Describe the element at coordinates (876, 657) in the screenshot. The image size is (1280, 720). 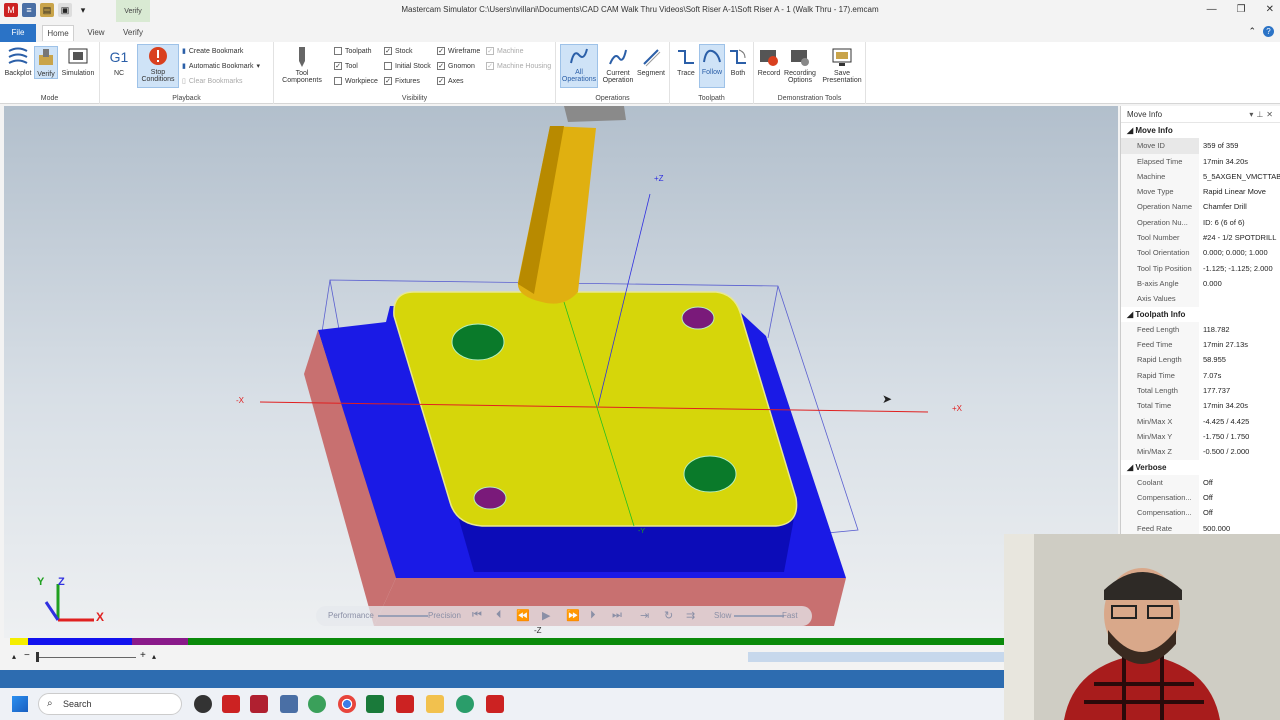
I see `timeline-scrollbar` at that location.